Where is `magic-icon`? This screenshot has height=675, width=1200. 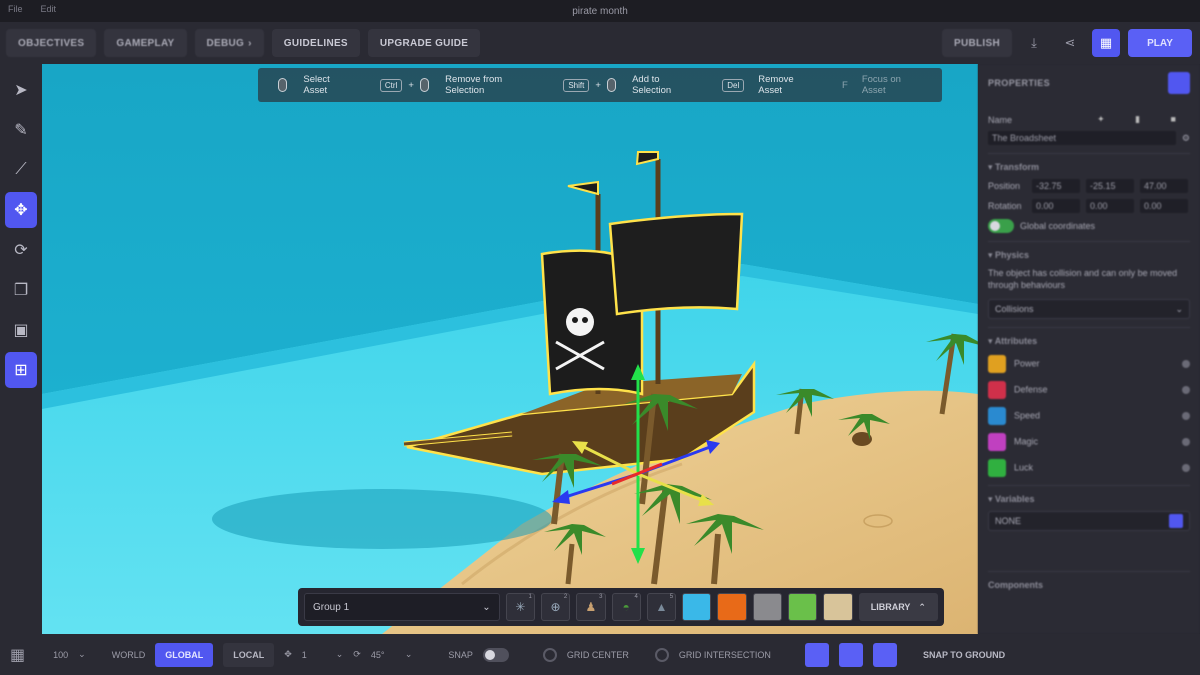 magic-icon is located at coordinates (997, 442).